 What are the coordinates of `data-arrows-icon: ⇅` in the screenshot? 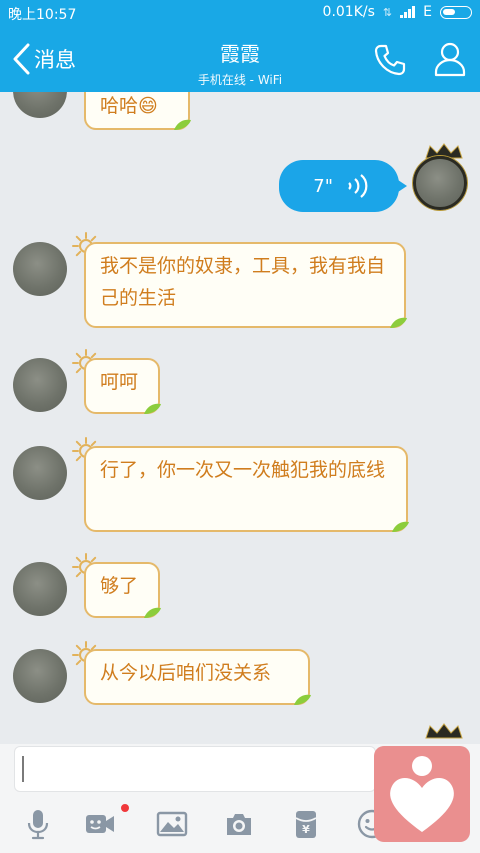 It's located at (387, 12).